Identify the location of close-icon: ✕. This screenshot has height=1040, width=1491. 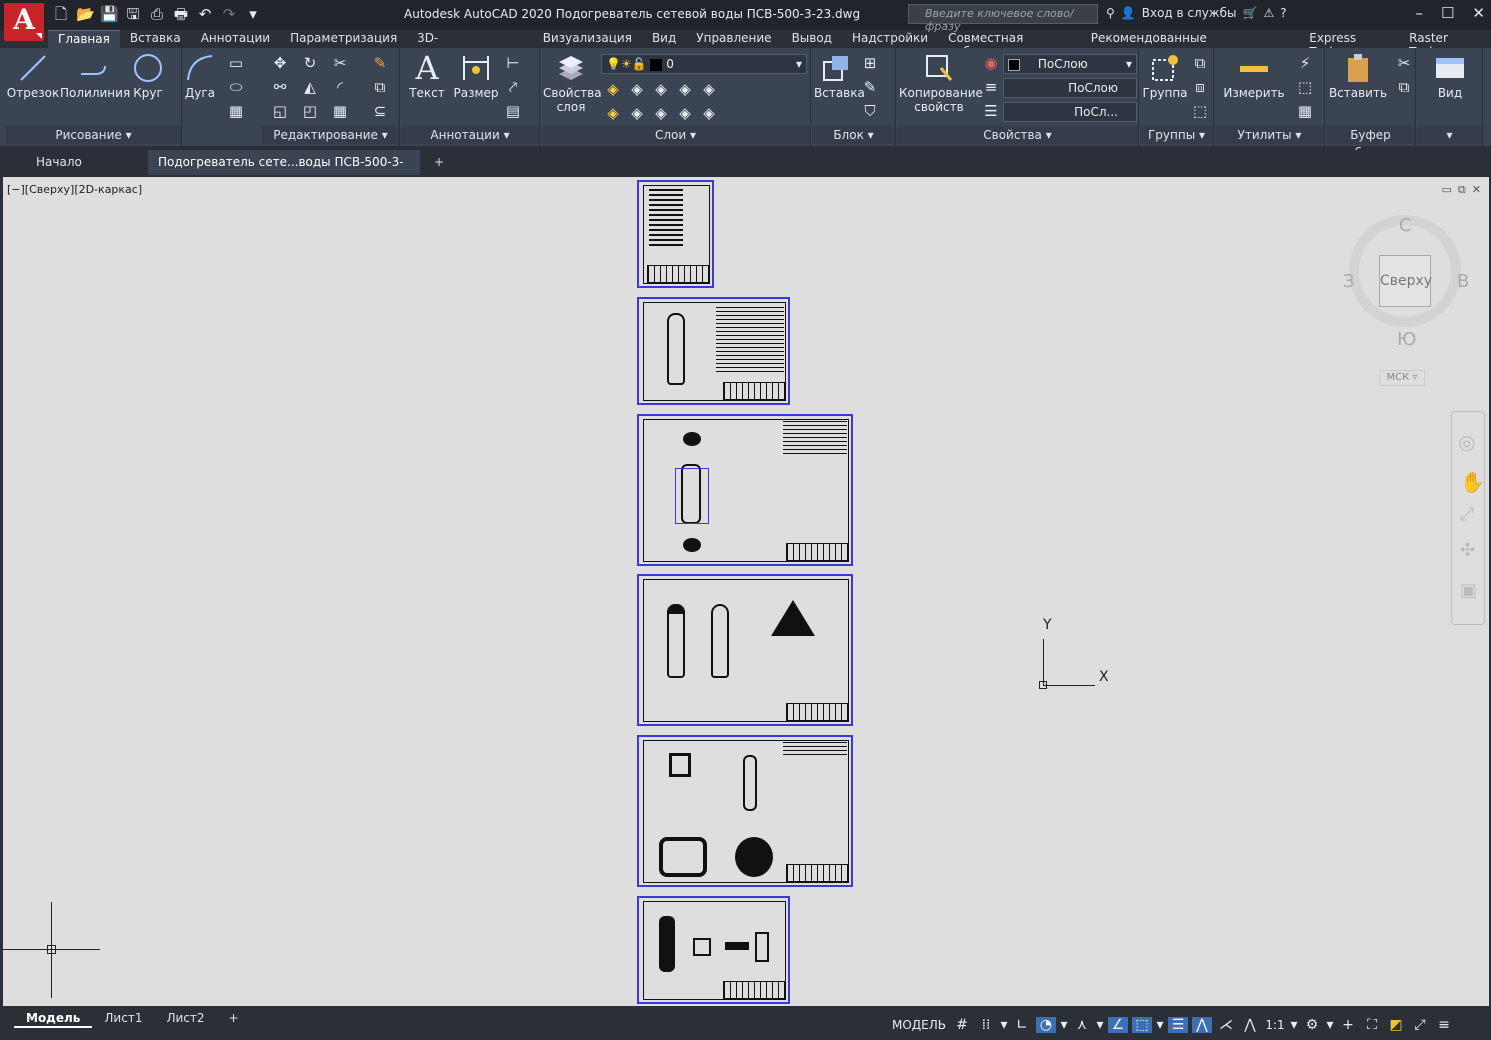
(1478, 13).